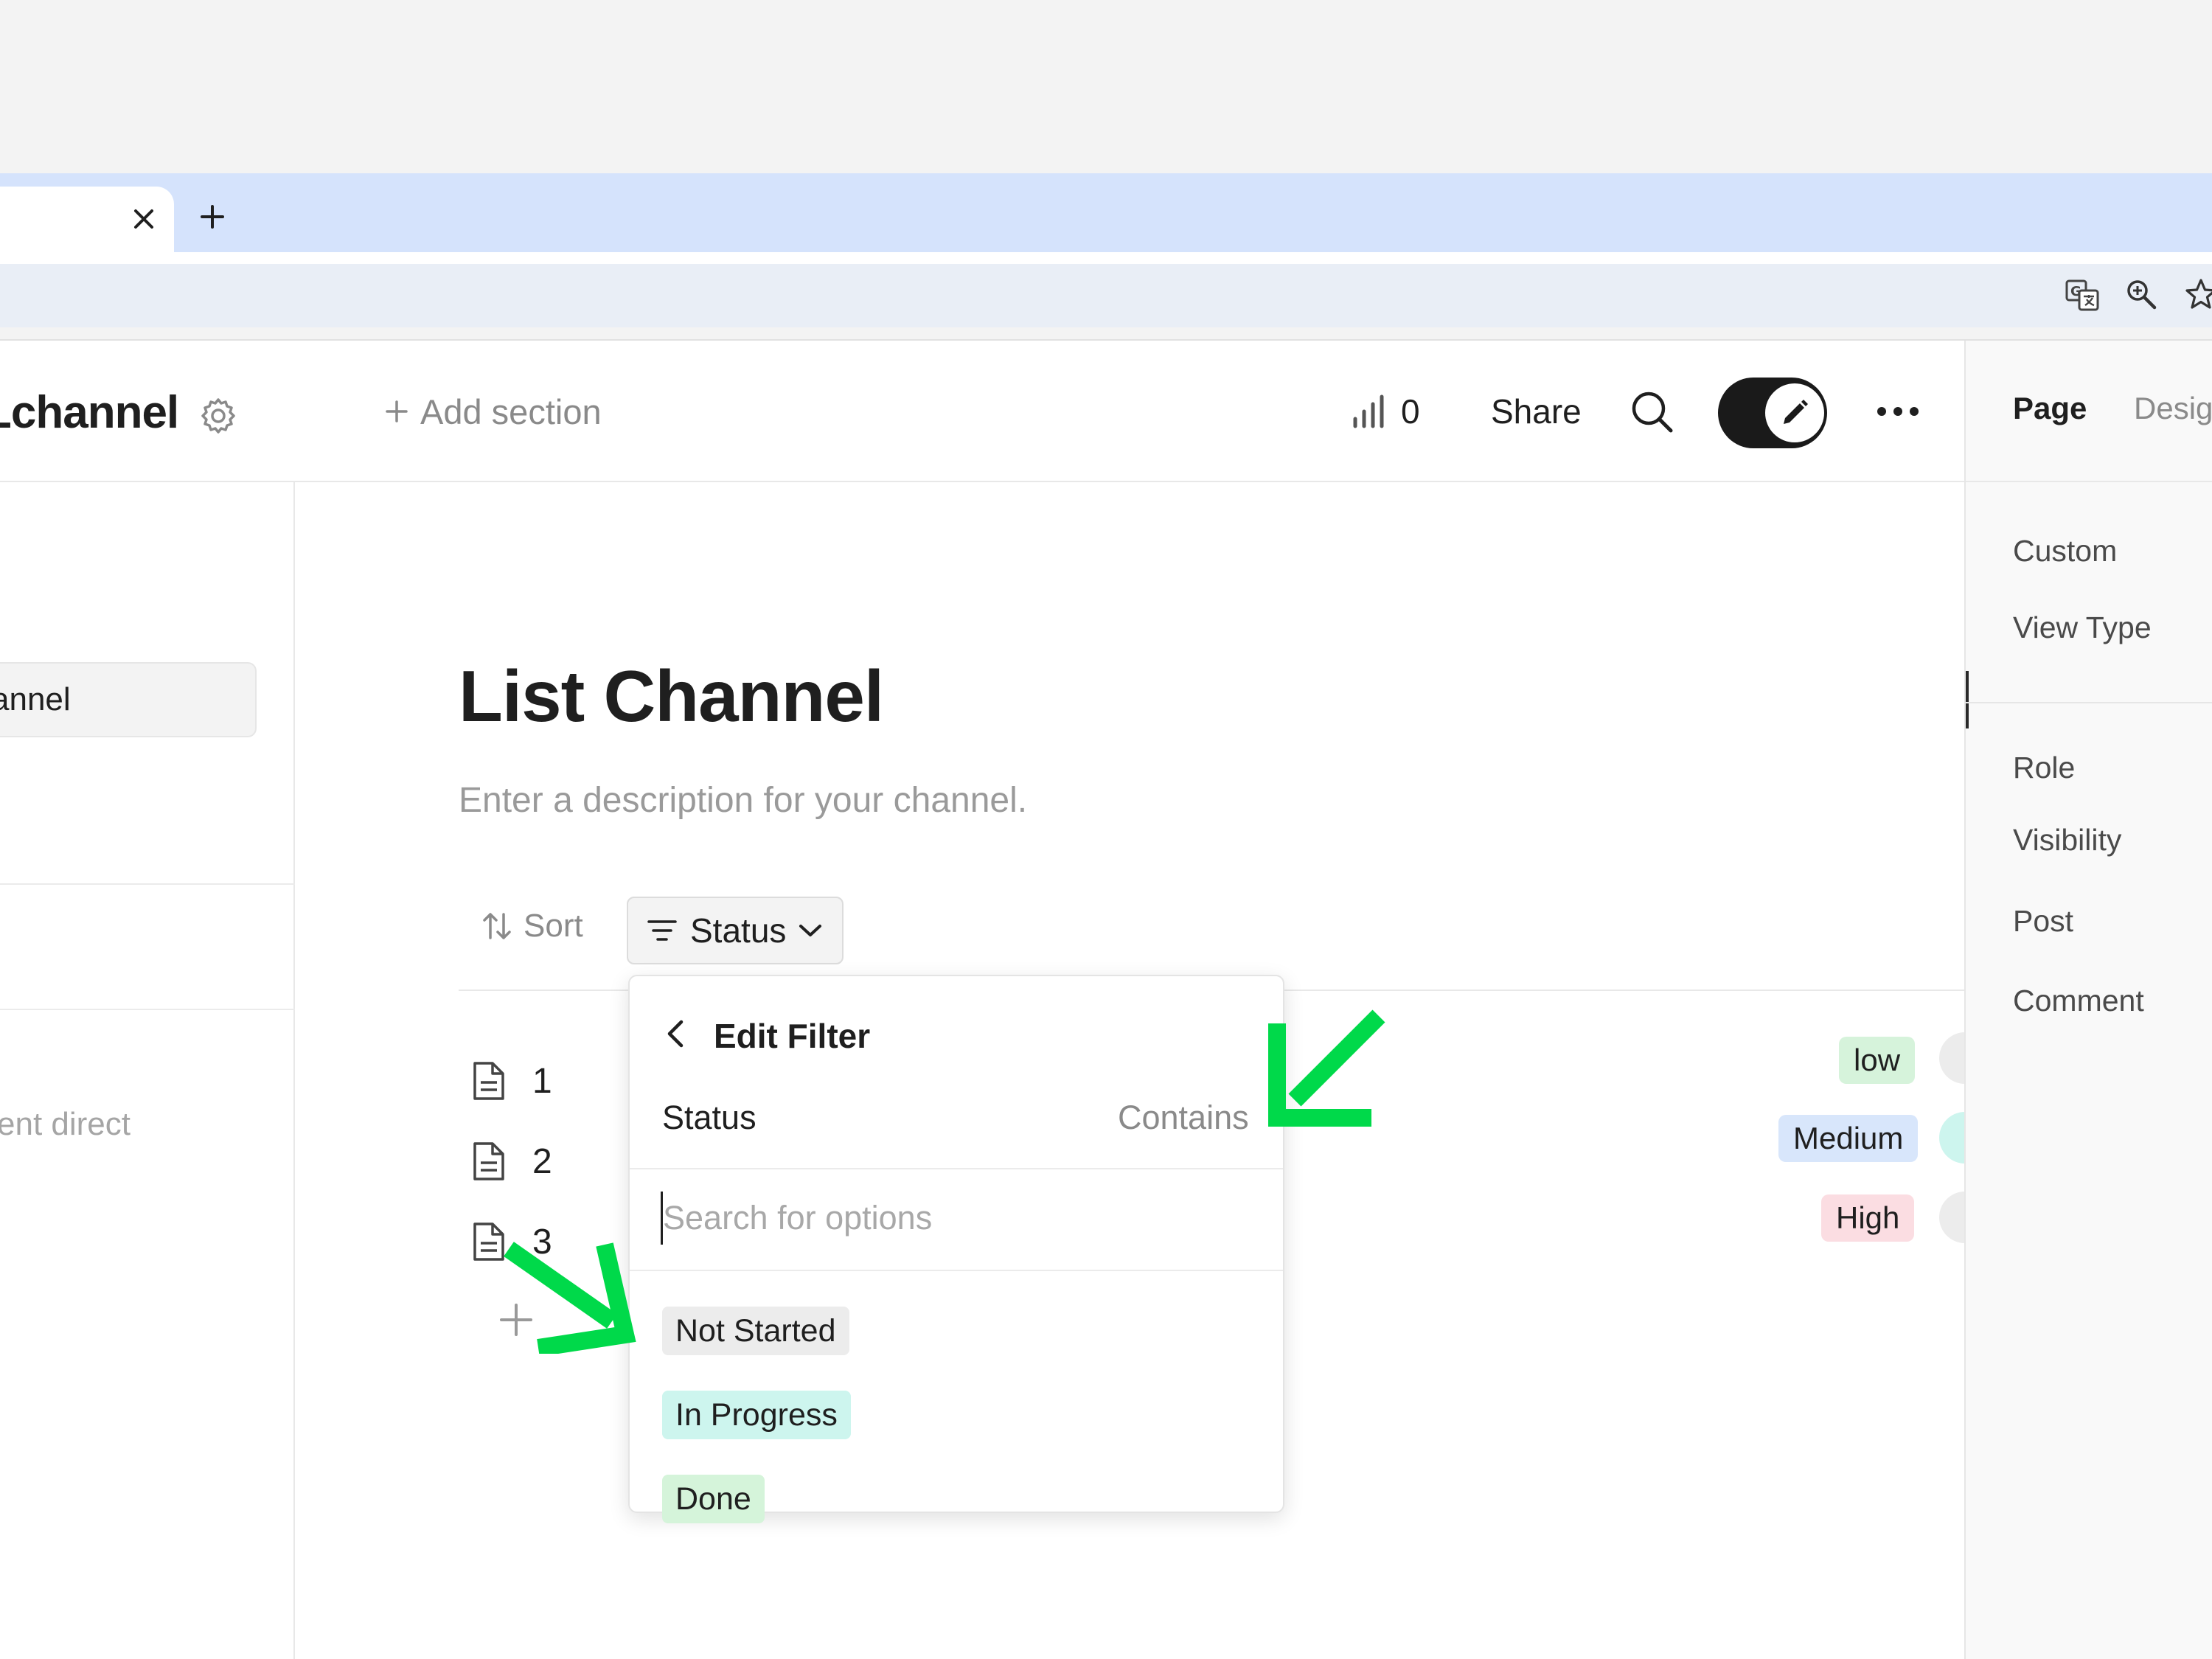 The width and height of the screenshot is (2212, 1659). I want to click on panel-resize-handle, so click(1967, 699).